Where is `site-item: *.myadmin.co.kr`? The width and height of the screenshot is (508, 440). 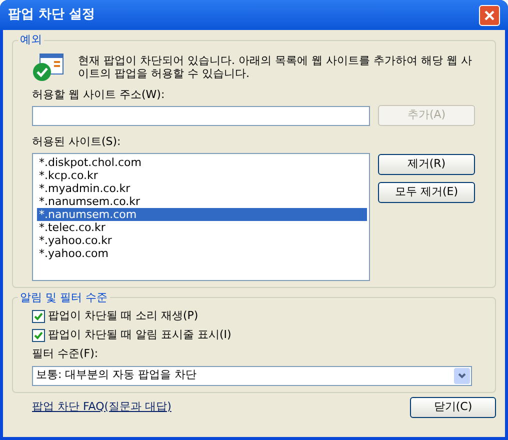 site-item: *.myadmin.co.kr is located at coordinates (202, 188).